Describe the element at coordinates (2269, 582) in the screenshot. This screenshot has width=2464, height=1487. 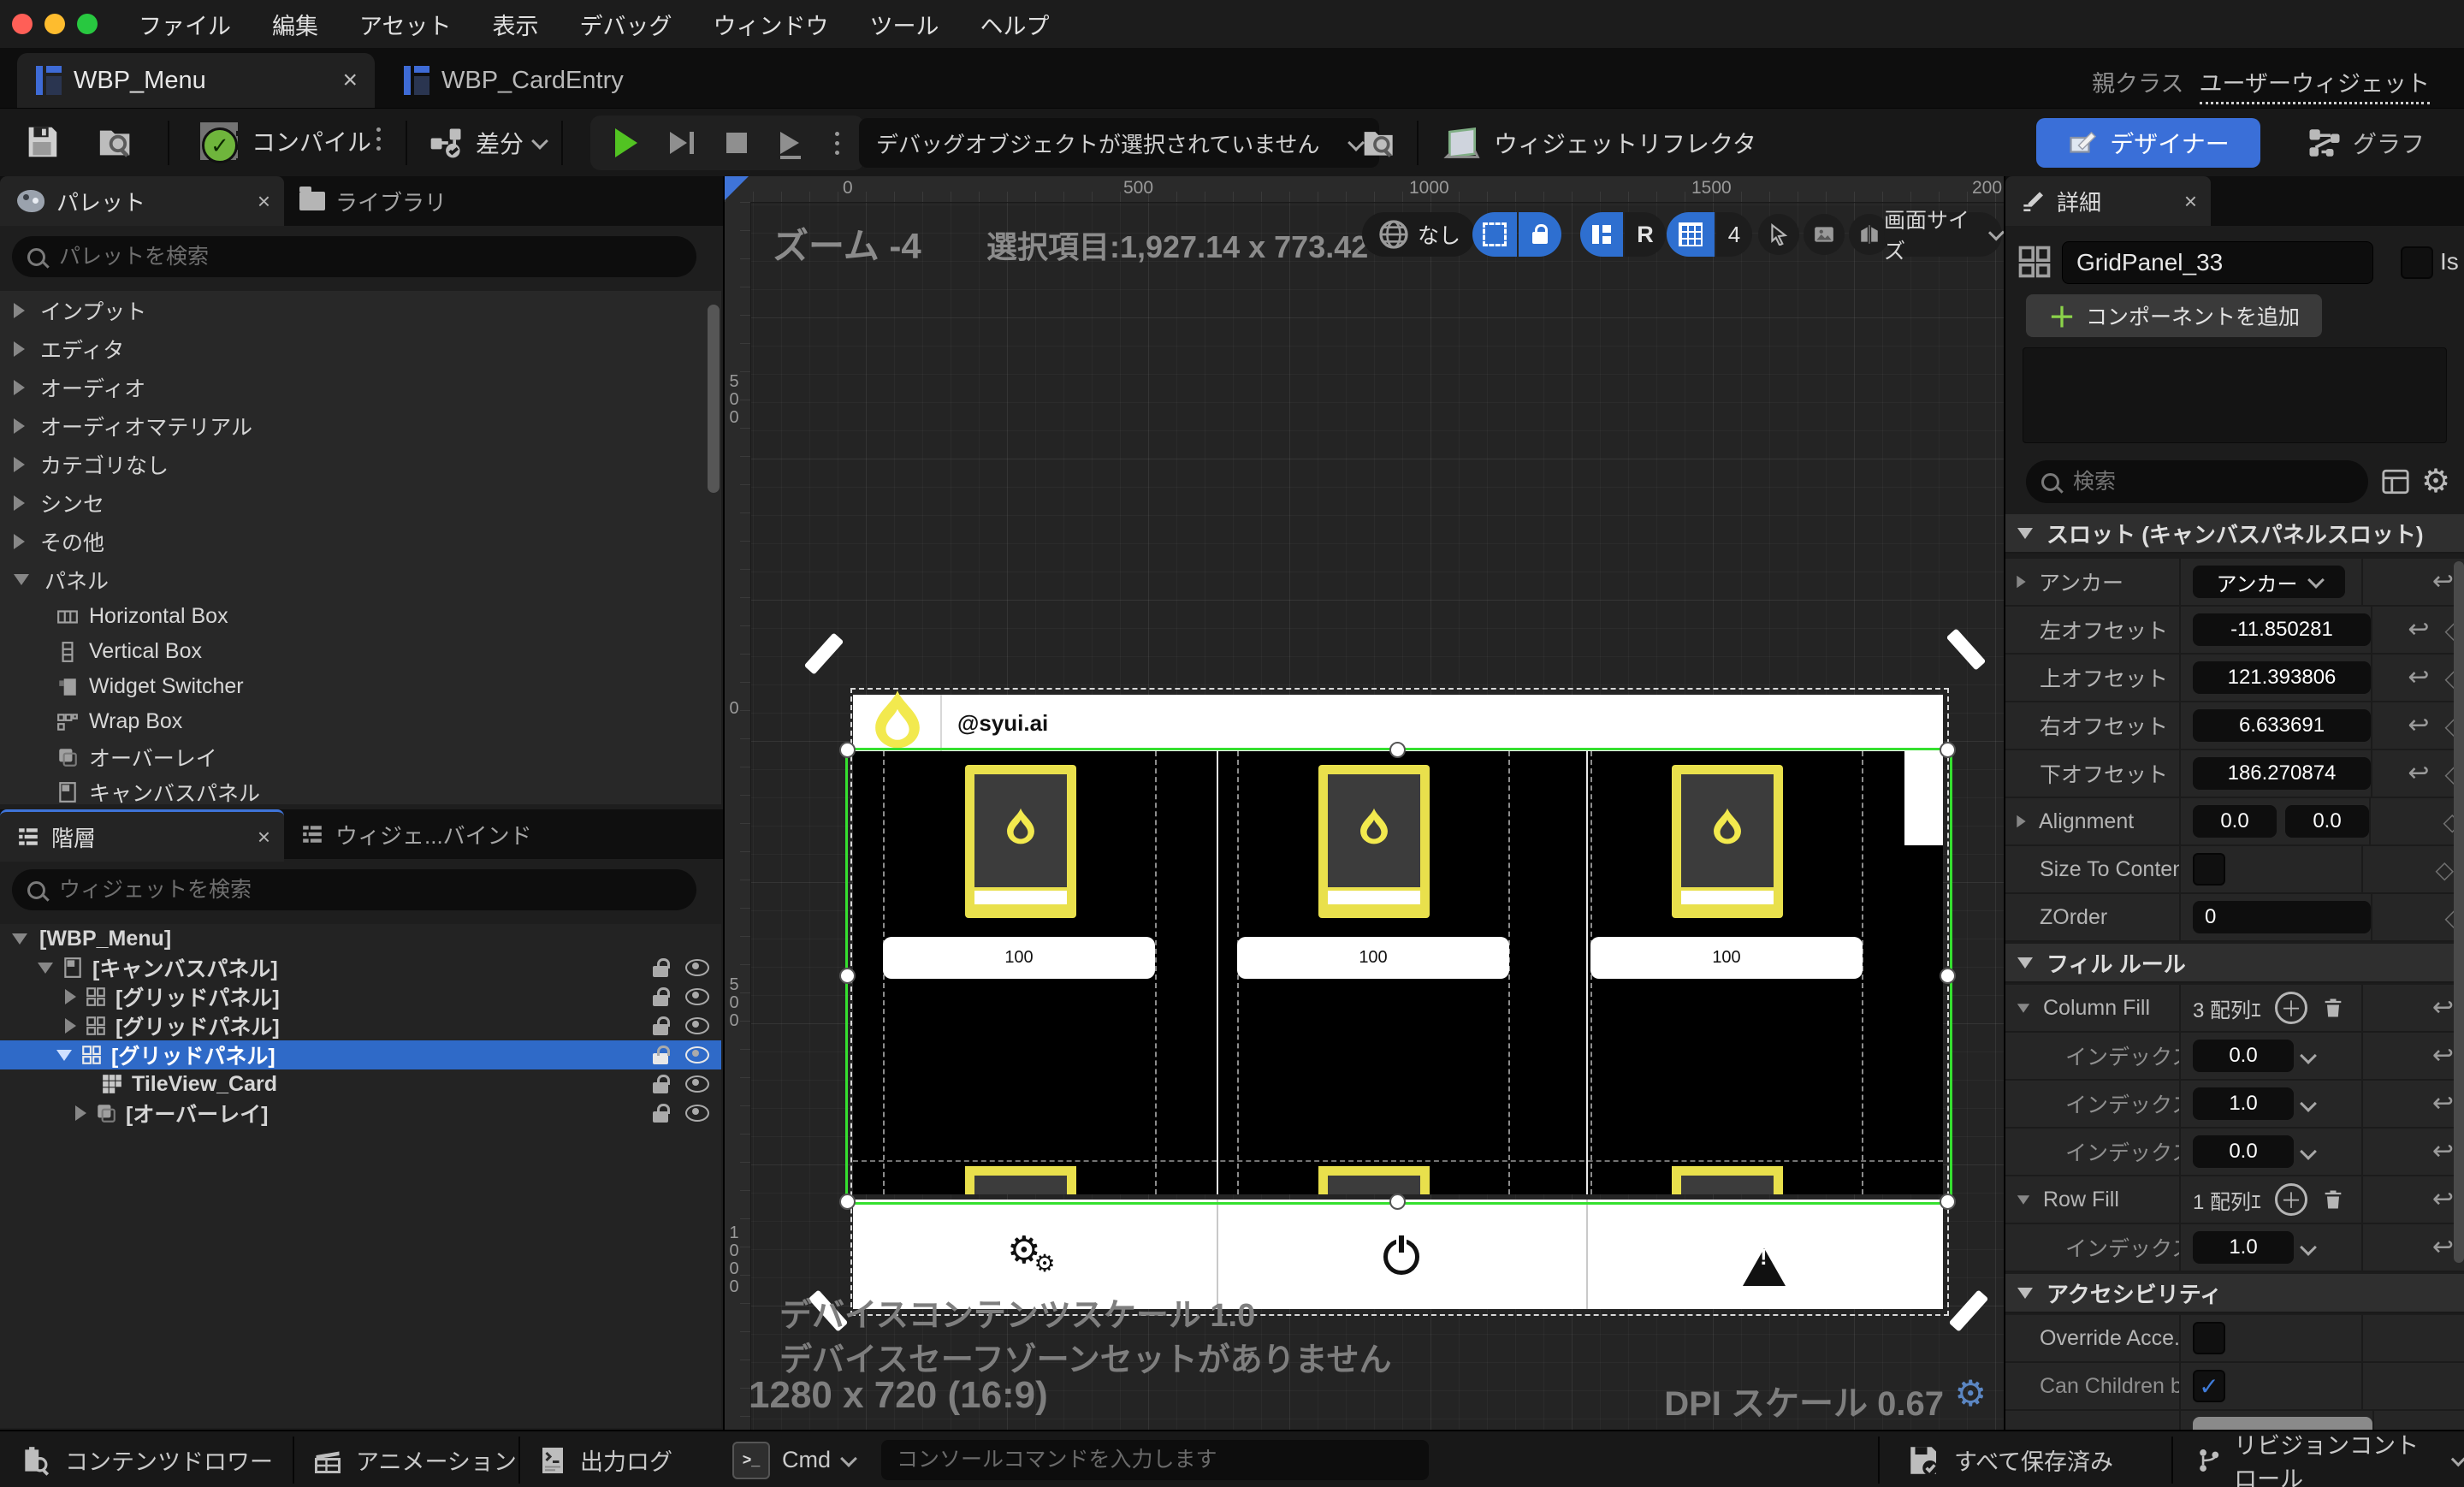
I see `anchor-dropdown: アンカー` at that location.